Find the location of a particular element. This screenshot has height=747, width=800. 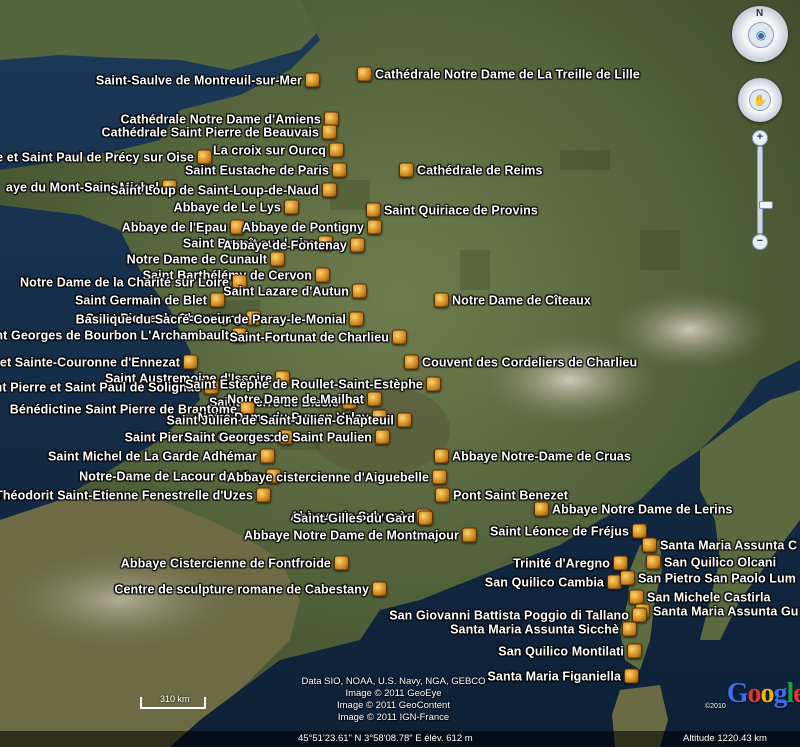

placemark: Santa Maria Assunta Sicchè is located at coordinates (542, 629).